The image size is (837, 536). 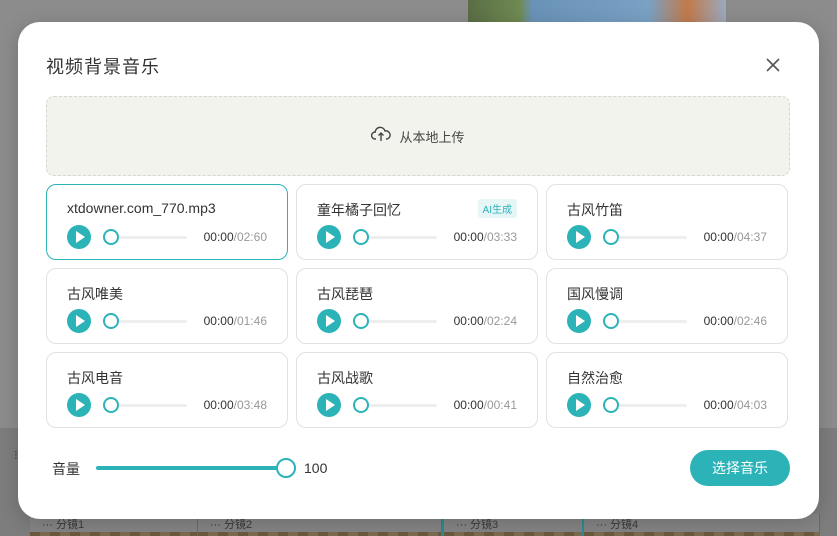 I want to click on track-time: 00:00/04:03, so click(x=735, y=405).